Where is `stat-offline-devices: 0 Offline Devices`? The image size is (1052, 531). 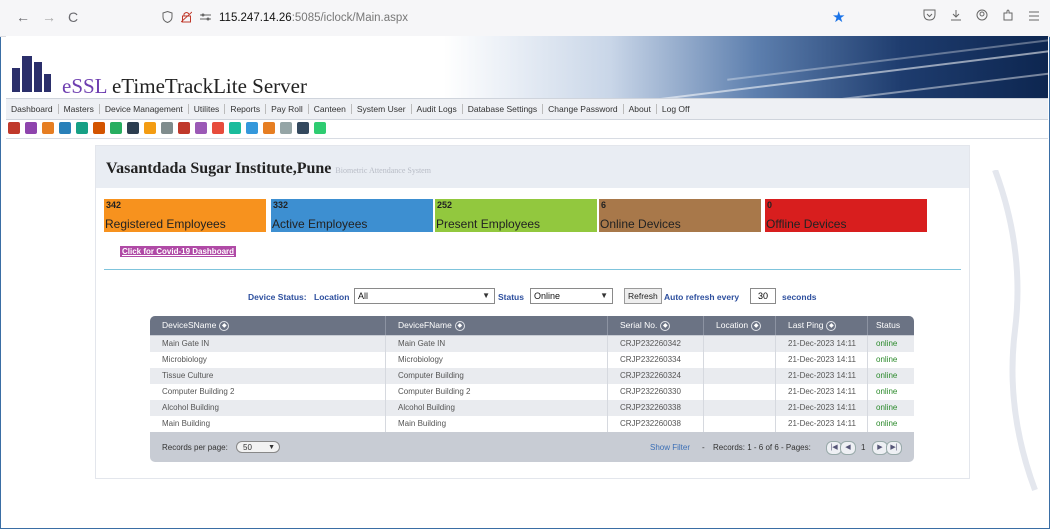
stat-offline-devices: 0 Offline Devices is located at coordinates (846, 215).